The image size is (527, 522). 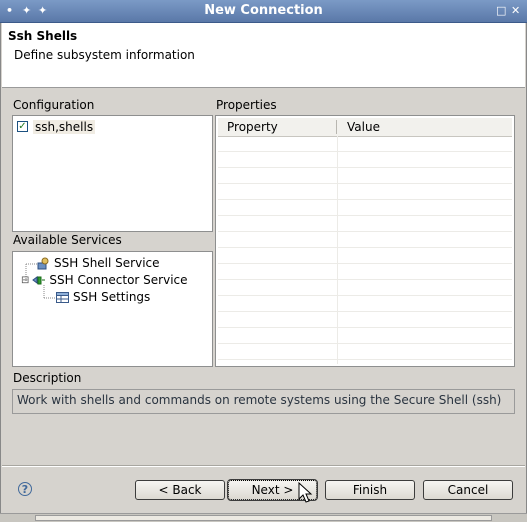 I want to click on tree-item-label: SSH Settings, so click(x=112, y=297).